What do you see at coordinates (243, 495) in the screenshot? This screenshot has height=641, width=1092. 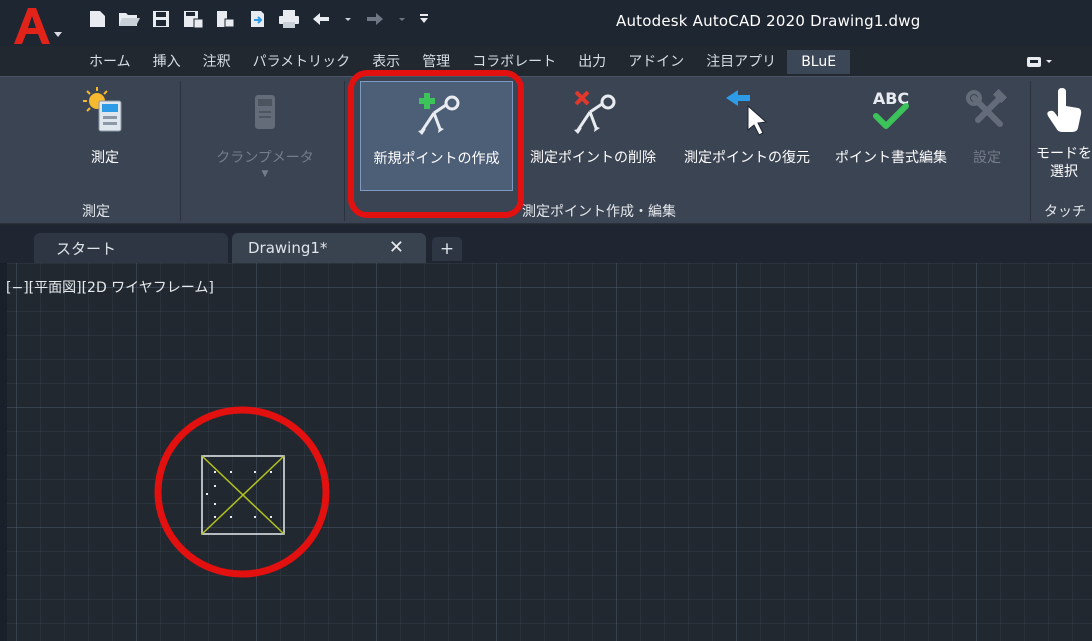 I see `measurement-point-marker` at bounding box center [243, 495].